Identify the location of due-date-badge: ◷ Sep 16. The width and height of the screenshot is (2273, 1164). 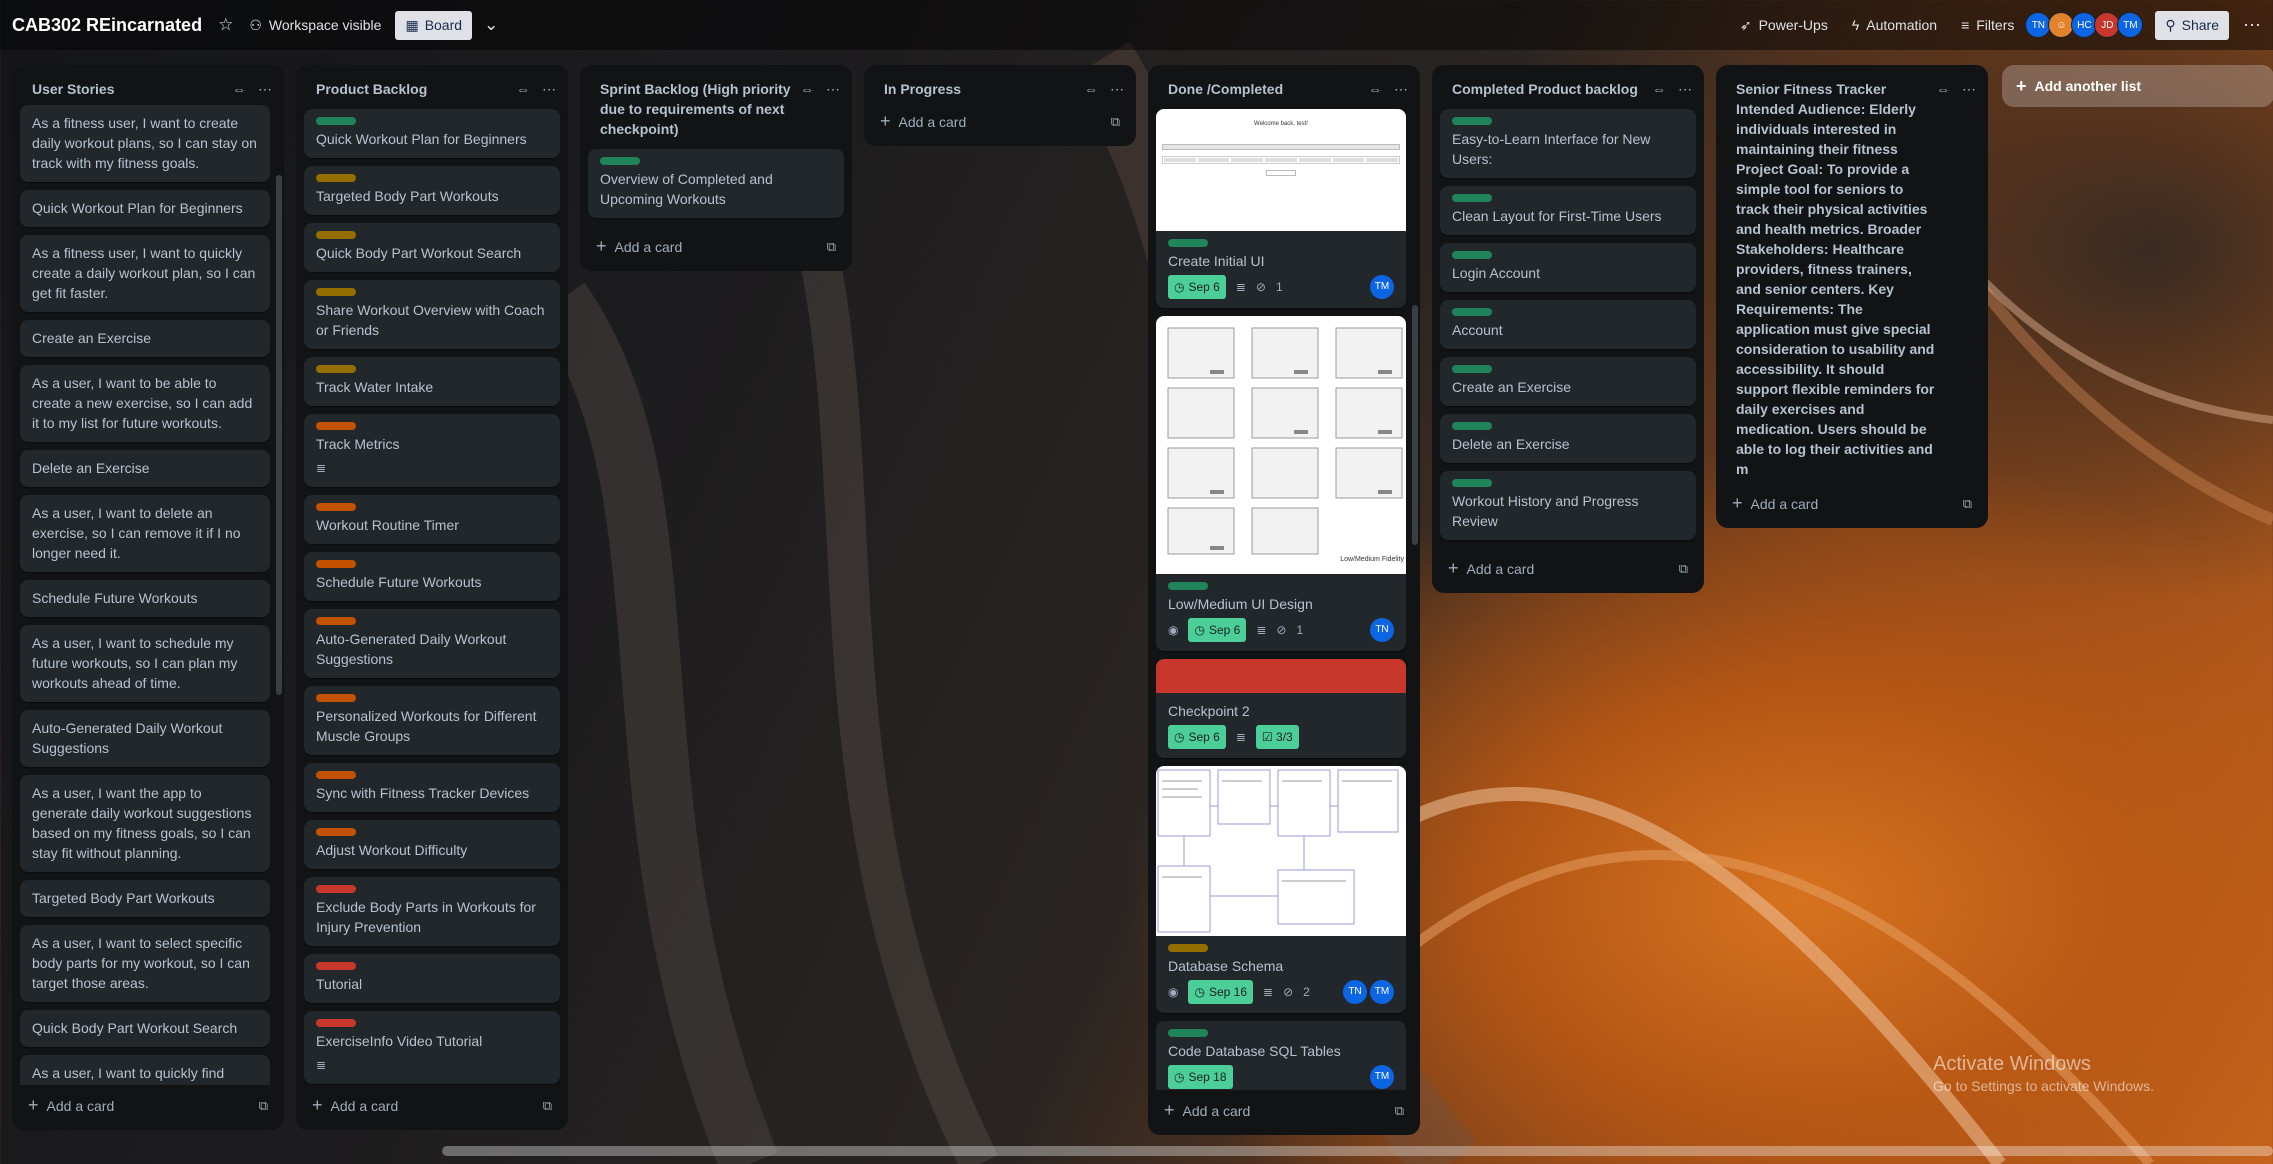
(1221, 992).